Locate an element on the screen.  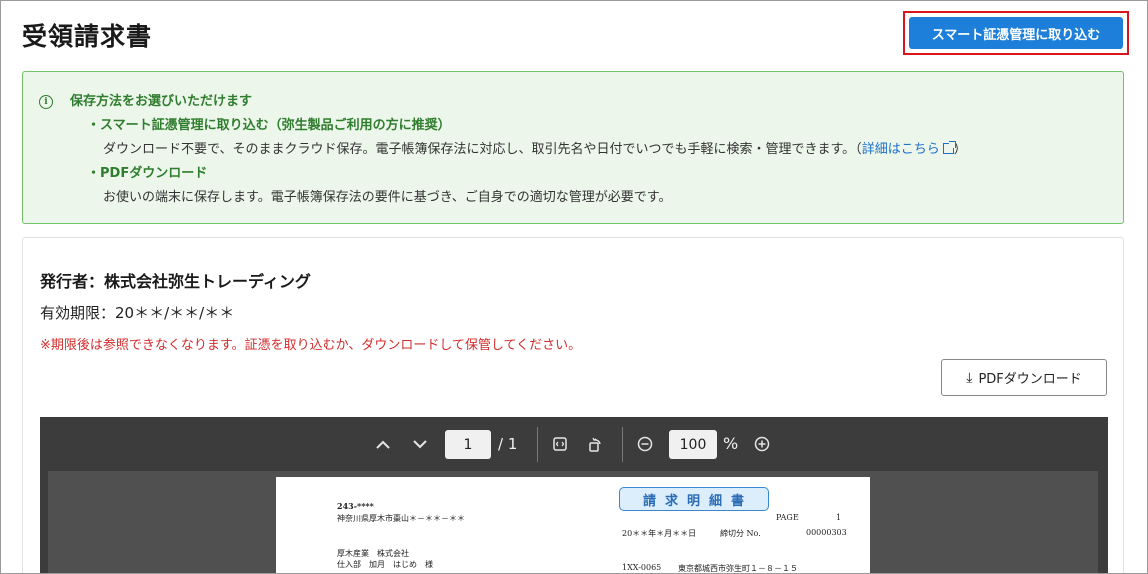
option1-title: ・スマート証憑管理に取り込む（弥生製品ご利用の方に推奨） is located at coordinates (269, 125).